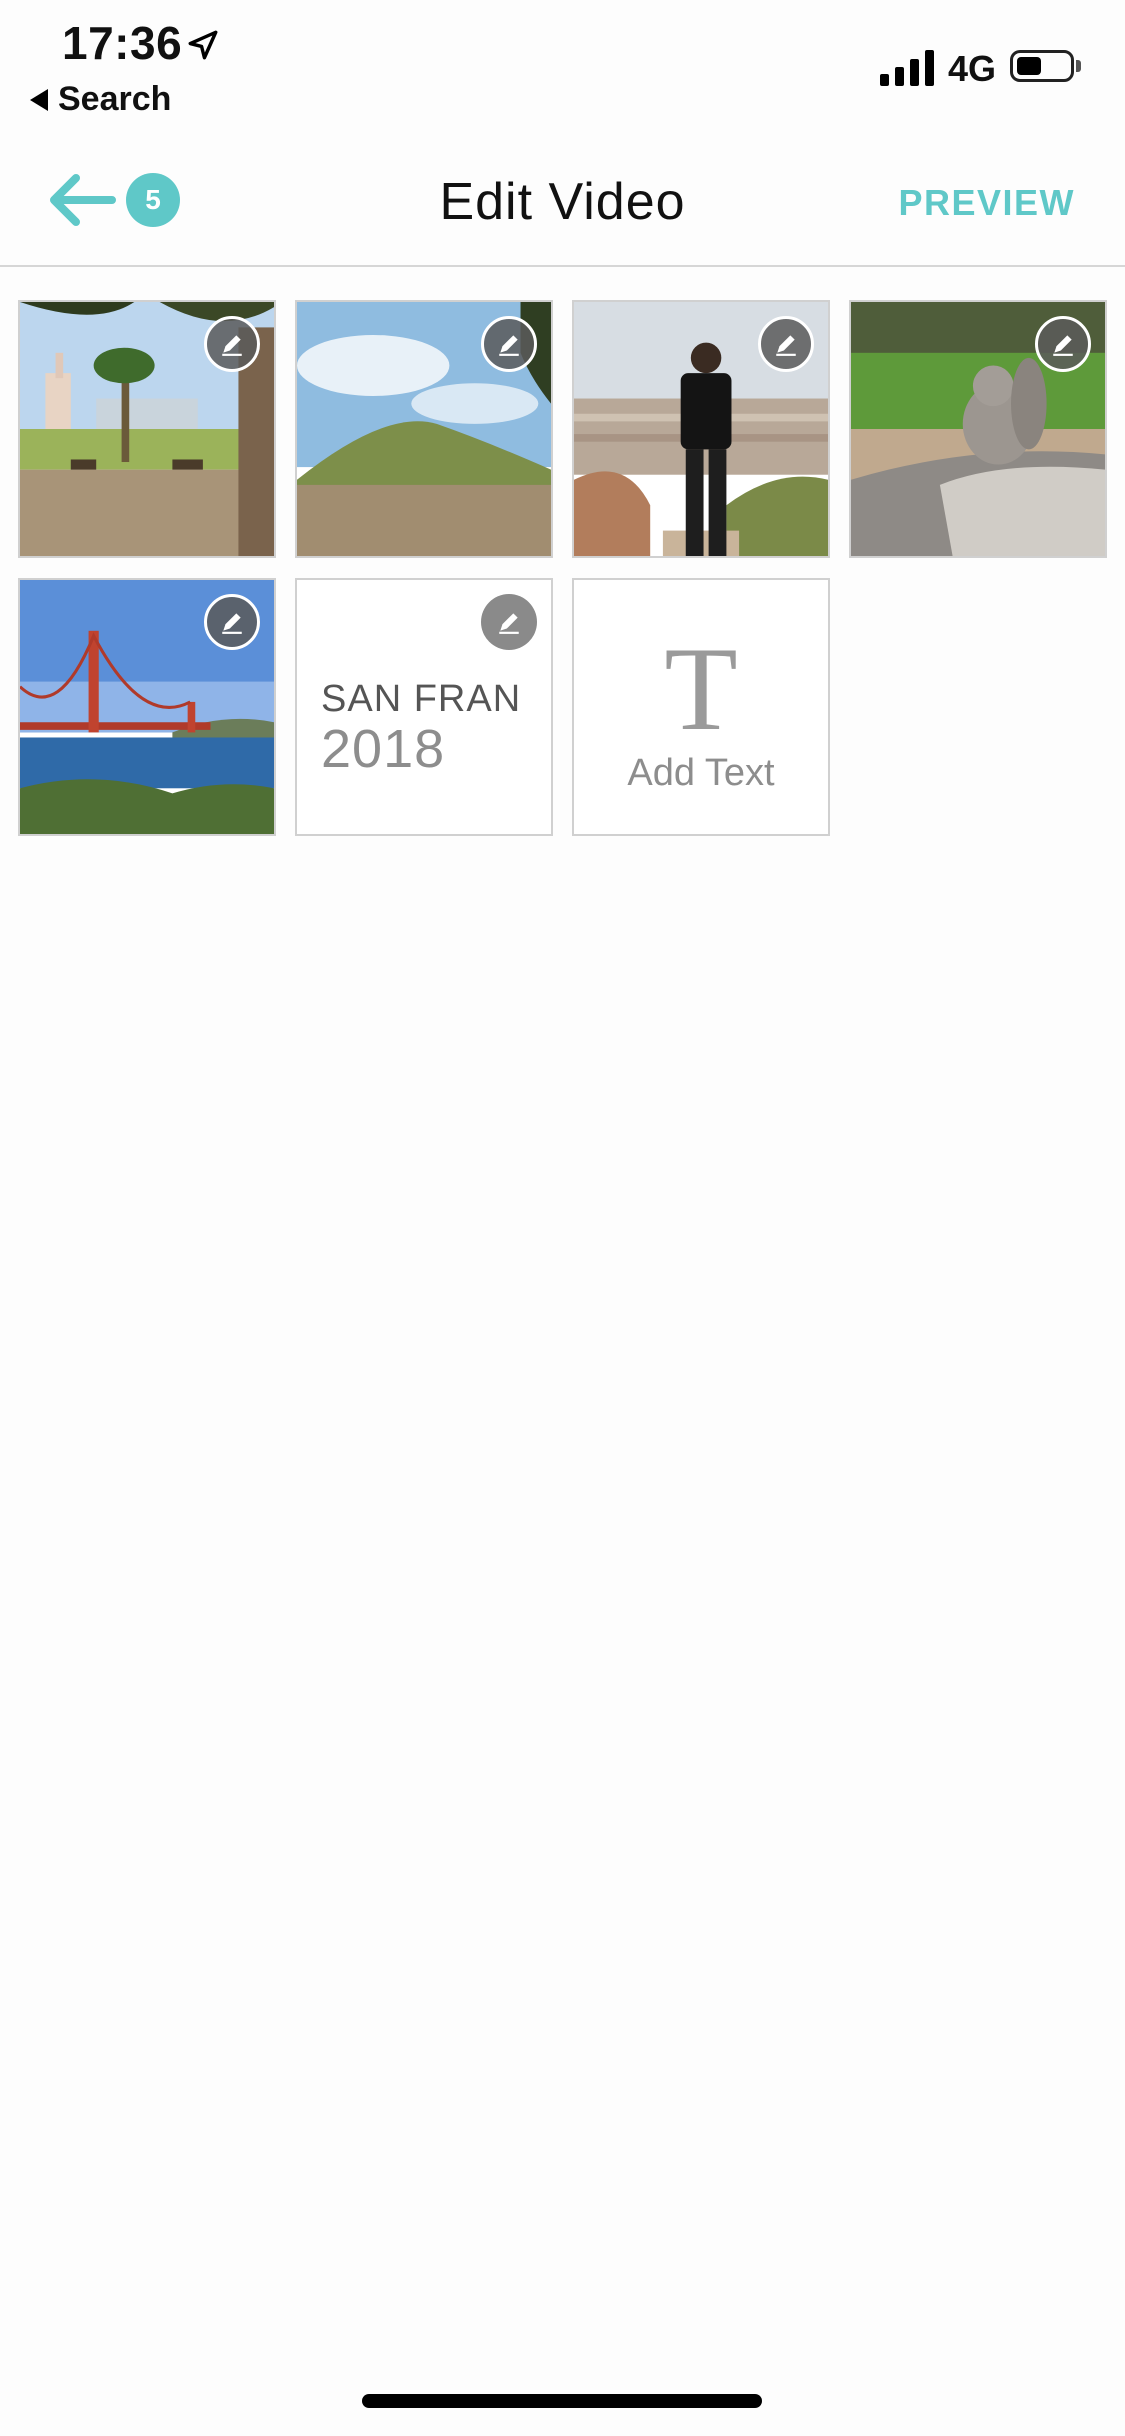 This screenshot has width=1125, height=2436. I want to click on photo-tile-city, so click(701, 429).